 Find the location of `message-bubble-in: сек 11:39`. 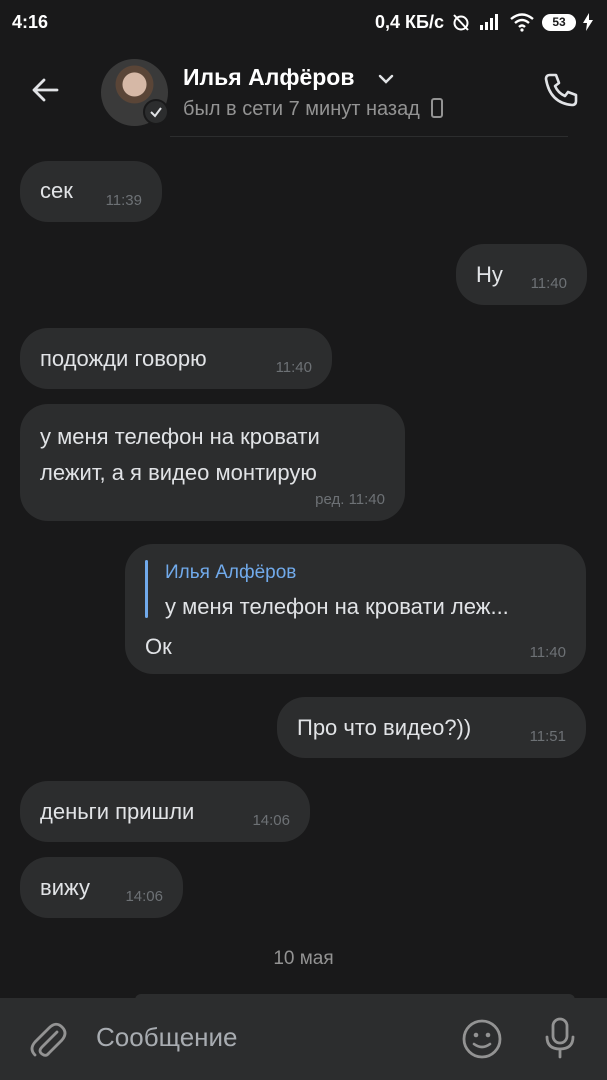

message-bubble-in: сек 11:39 is located at coordinates (91, 191).